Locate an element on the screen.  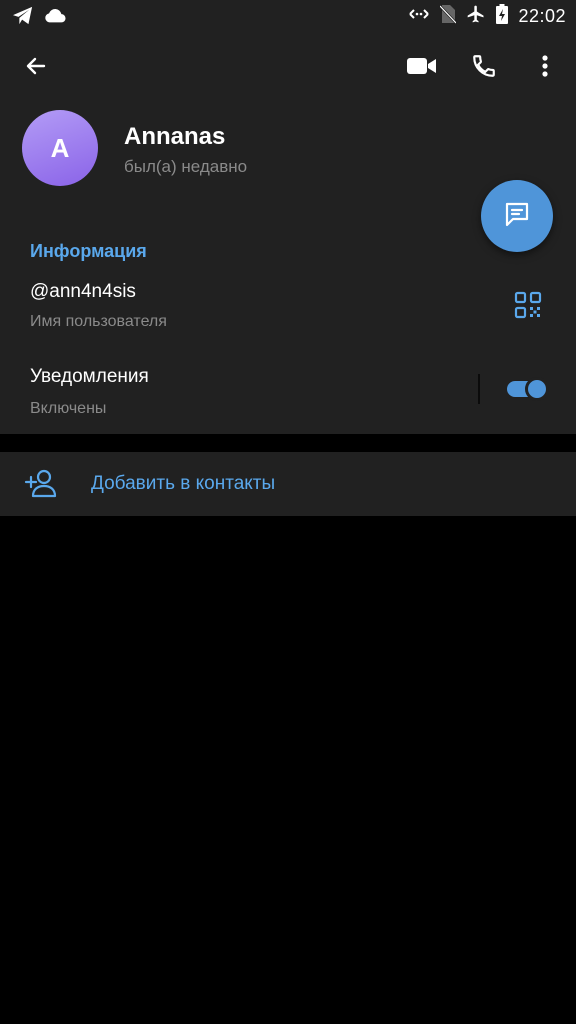
username-value: @ann4n4sis is located at coordinates (83, 292).